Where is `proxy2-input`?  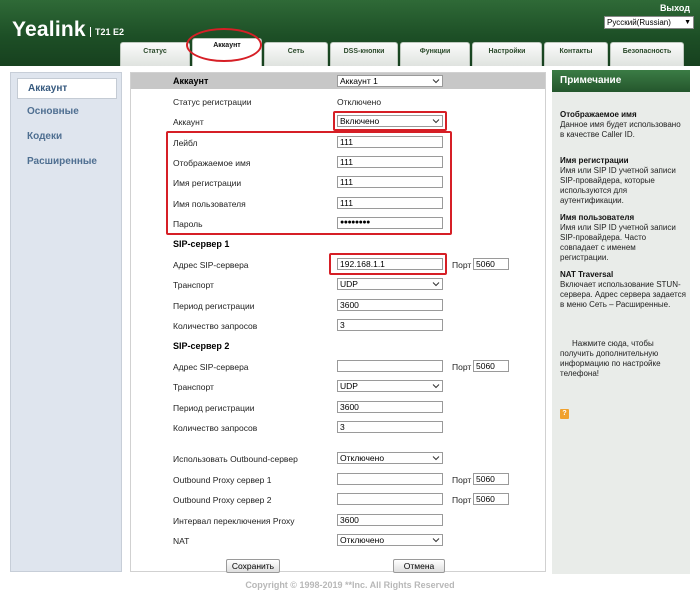 proxy2-input is located at coordinates (390, 499).